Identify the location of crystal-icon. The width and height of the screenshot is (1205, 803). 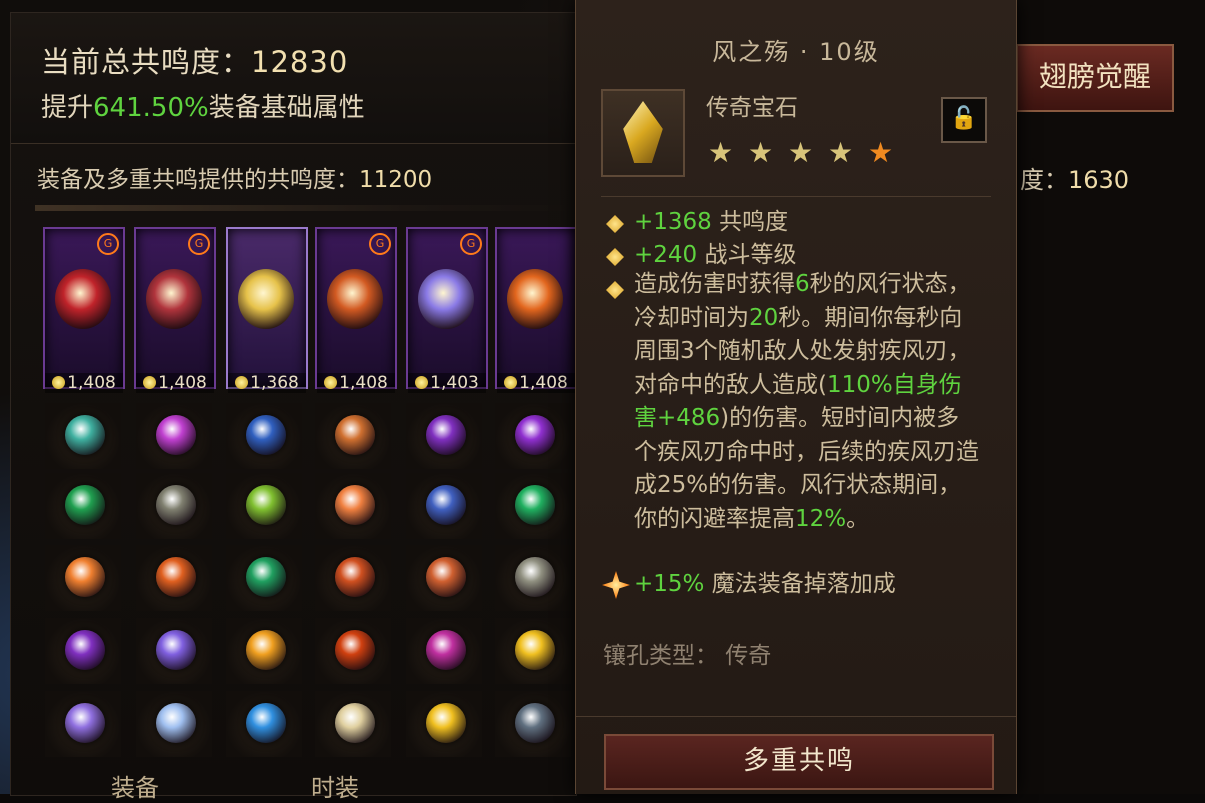
(643, 132).